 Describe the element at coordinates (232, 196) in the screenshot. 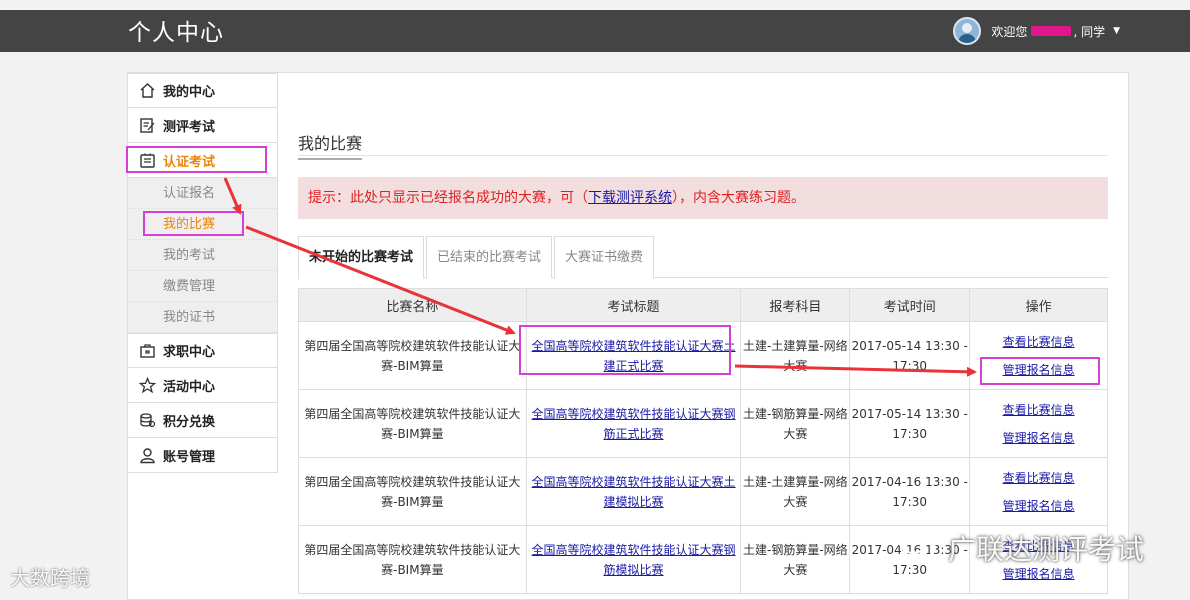

I see `arrow-to-my-competitions` at that location.